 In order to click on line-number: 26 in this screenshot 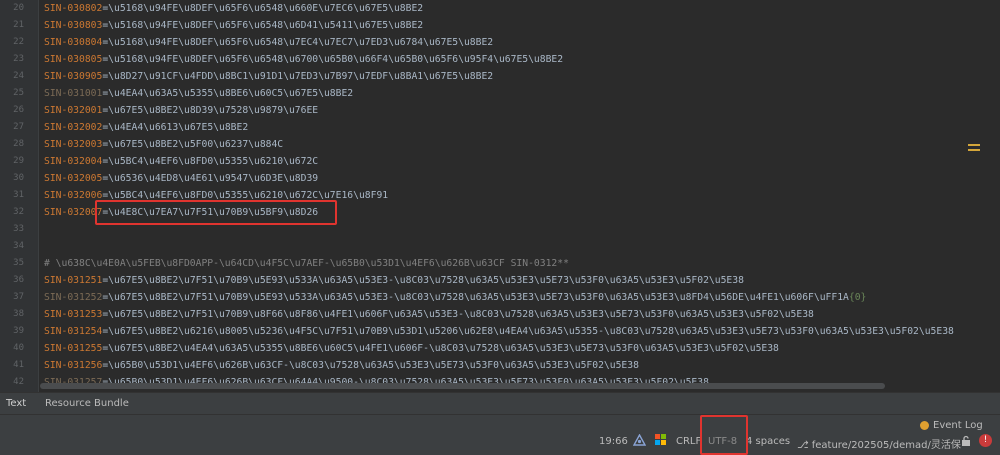, I will do `click(18, 110)`.